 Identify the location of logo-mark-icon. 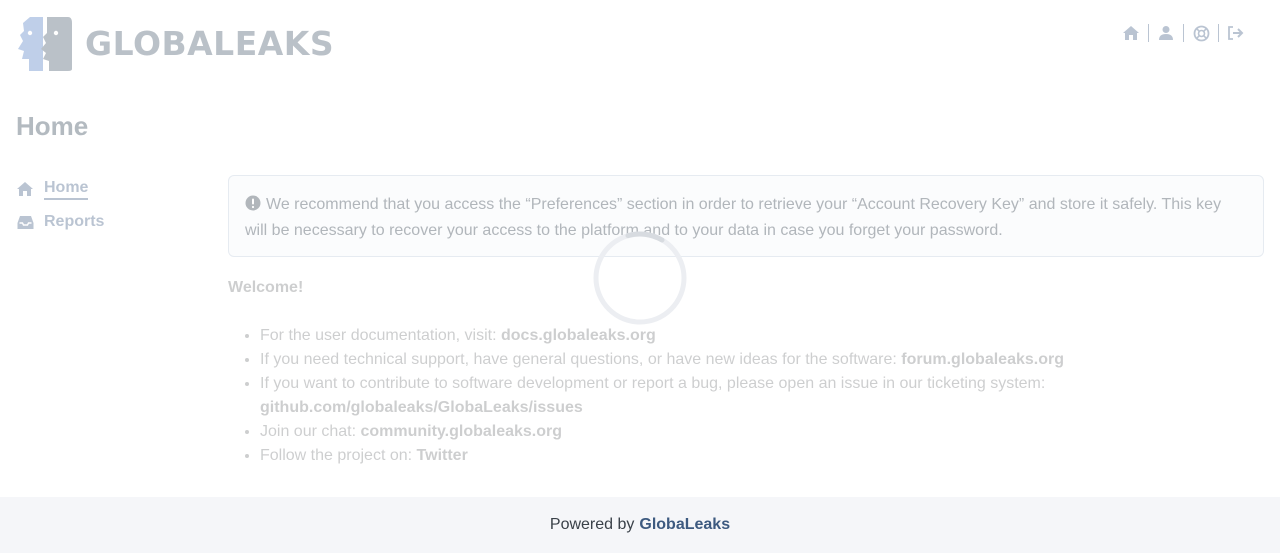
(45, 44).